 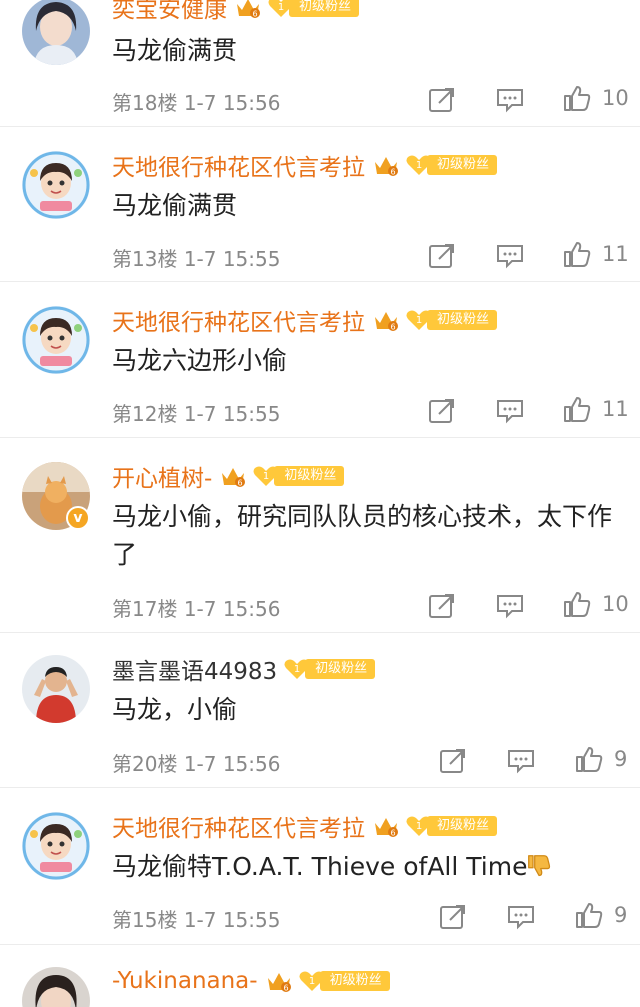 What do you see at coordinates (539, 866) in the screenshot?
I see `thumb-down-emoji-icon` at bounding box center [539, 866].